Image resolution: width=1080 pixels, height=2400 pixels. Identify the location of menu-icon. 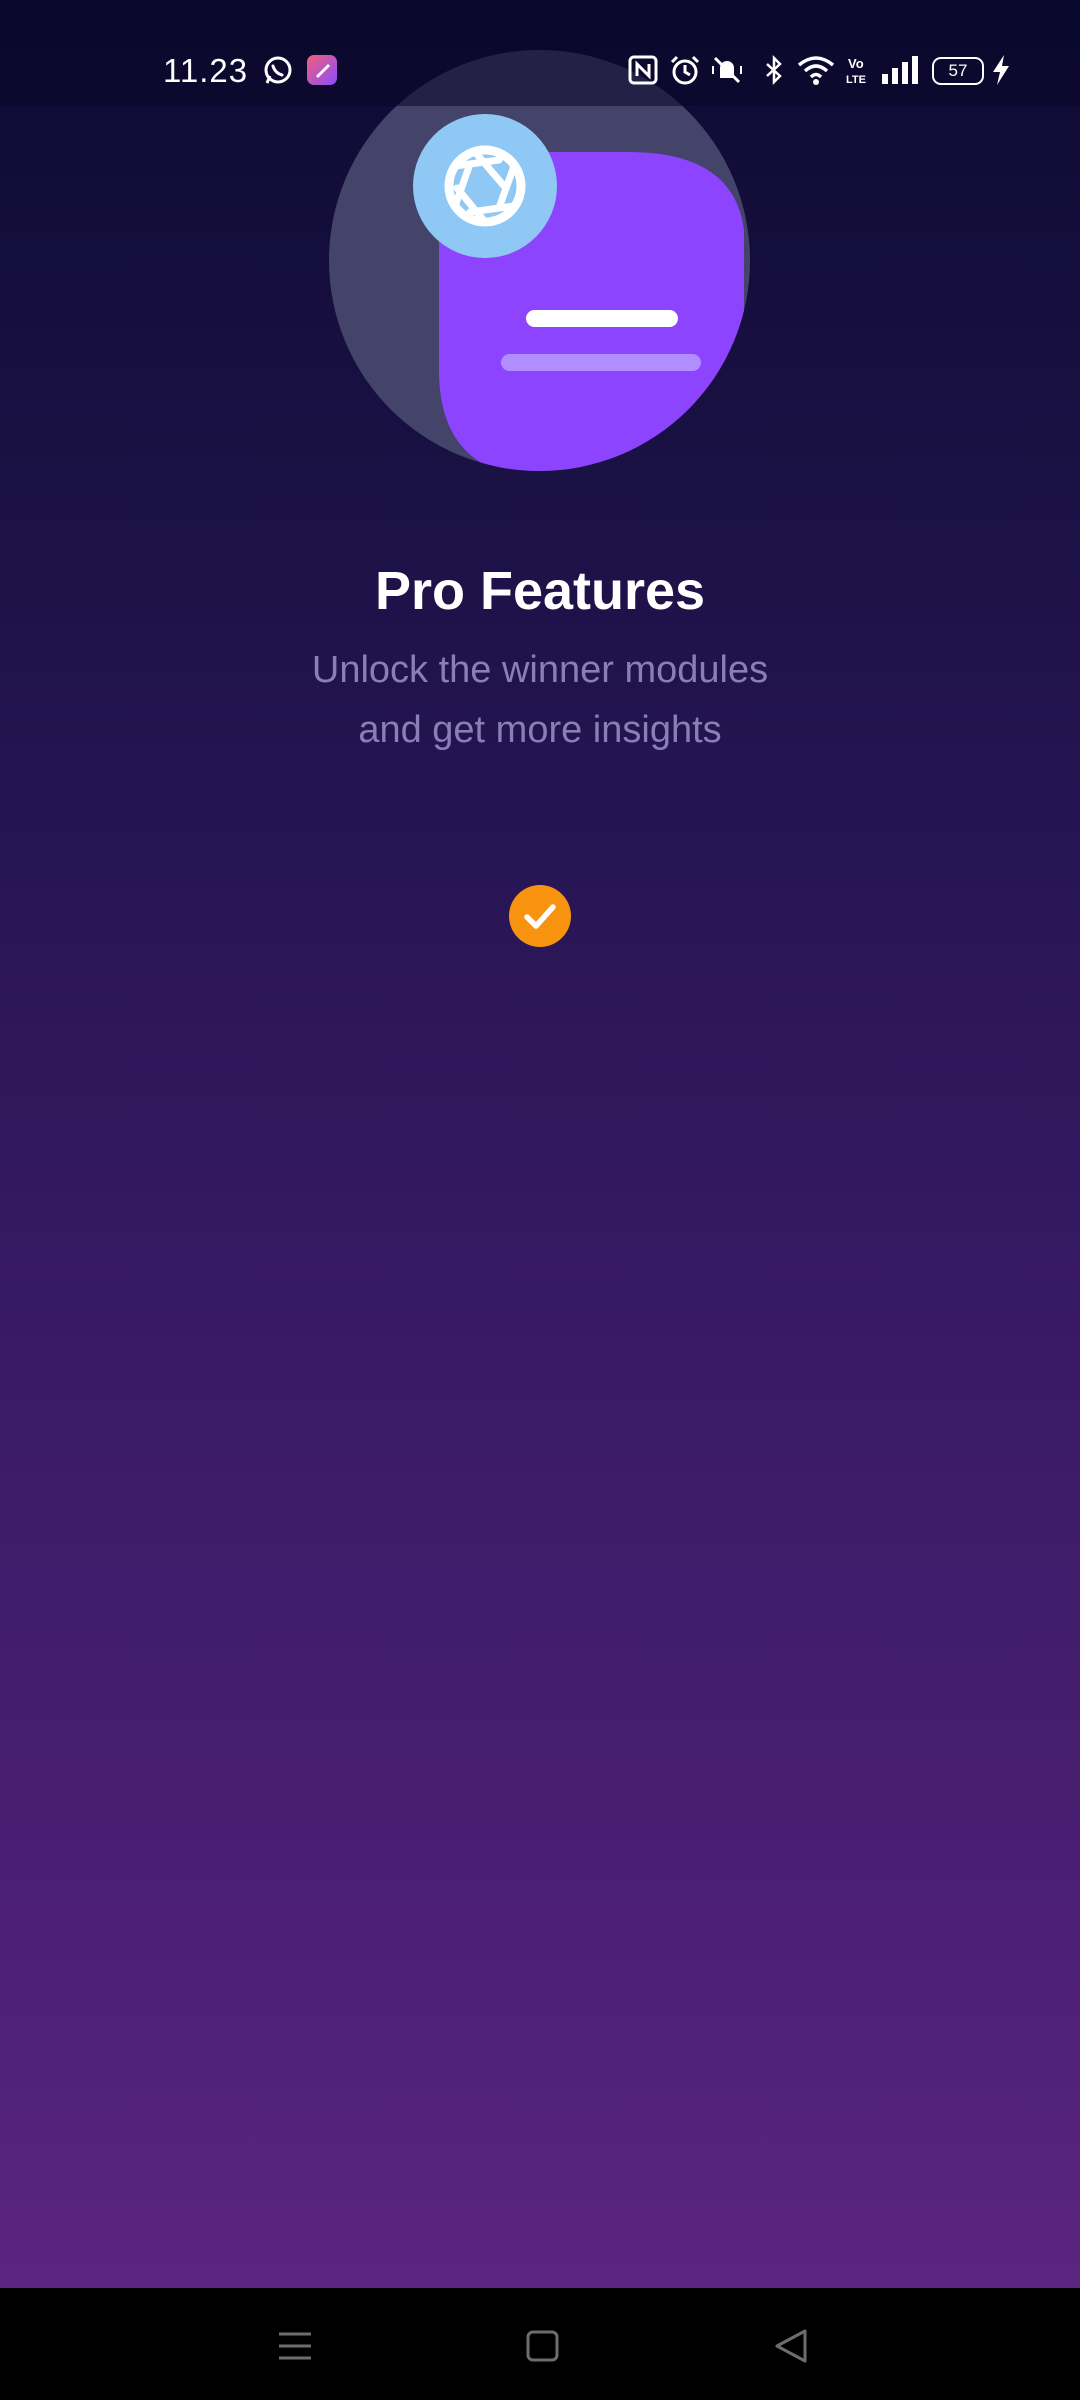
(295, 2346).